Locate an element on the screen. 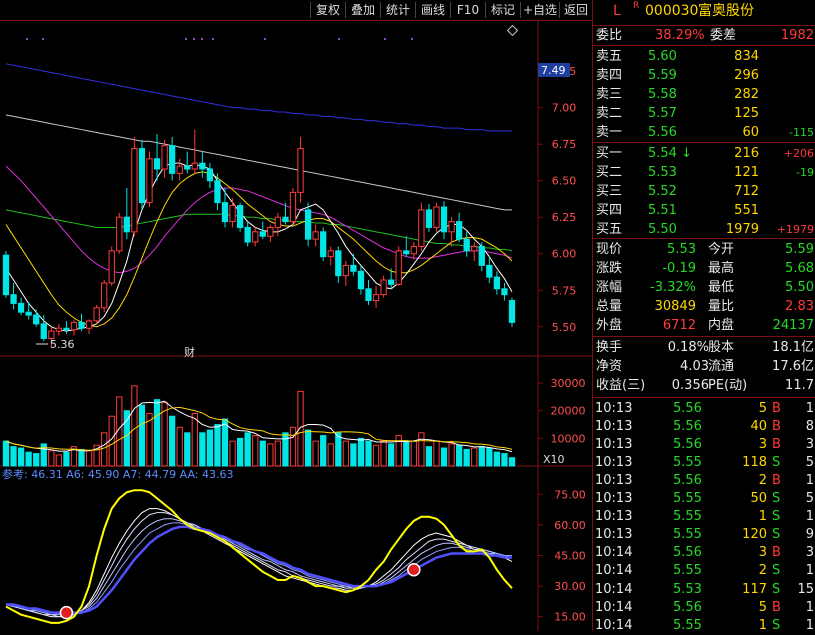  ma120-line is located at coordinates (258, 97).